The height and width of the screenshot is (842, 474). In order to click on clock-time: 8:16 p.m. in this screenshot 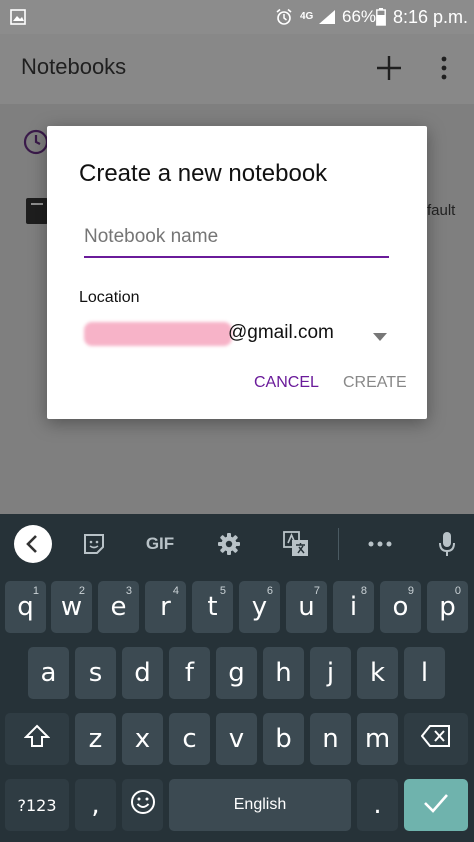, I will do `click(431, 16)`.